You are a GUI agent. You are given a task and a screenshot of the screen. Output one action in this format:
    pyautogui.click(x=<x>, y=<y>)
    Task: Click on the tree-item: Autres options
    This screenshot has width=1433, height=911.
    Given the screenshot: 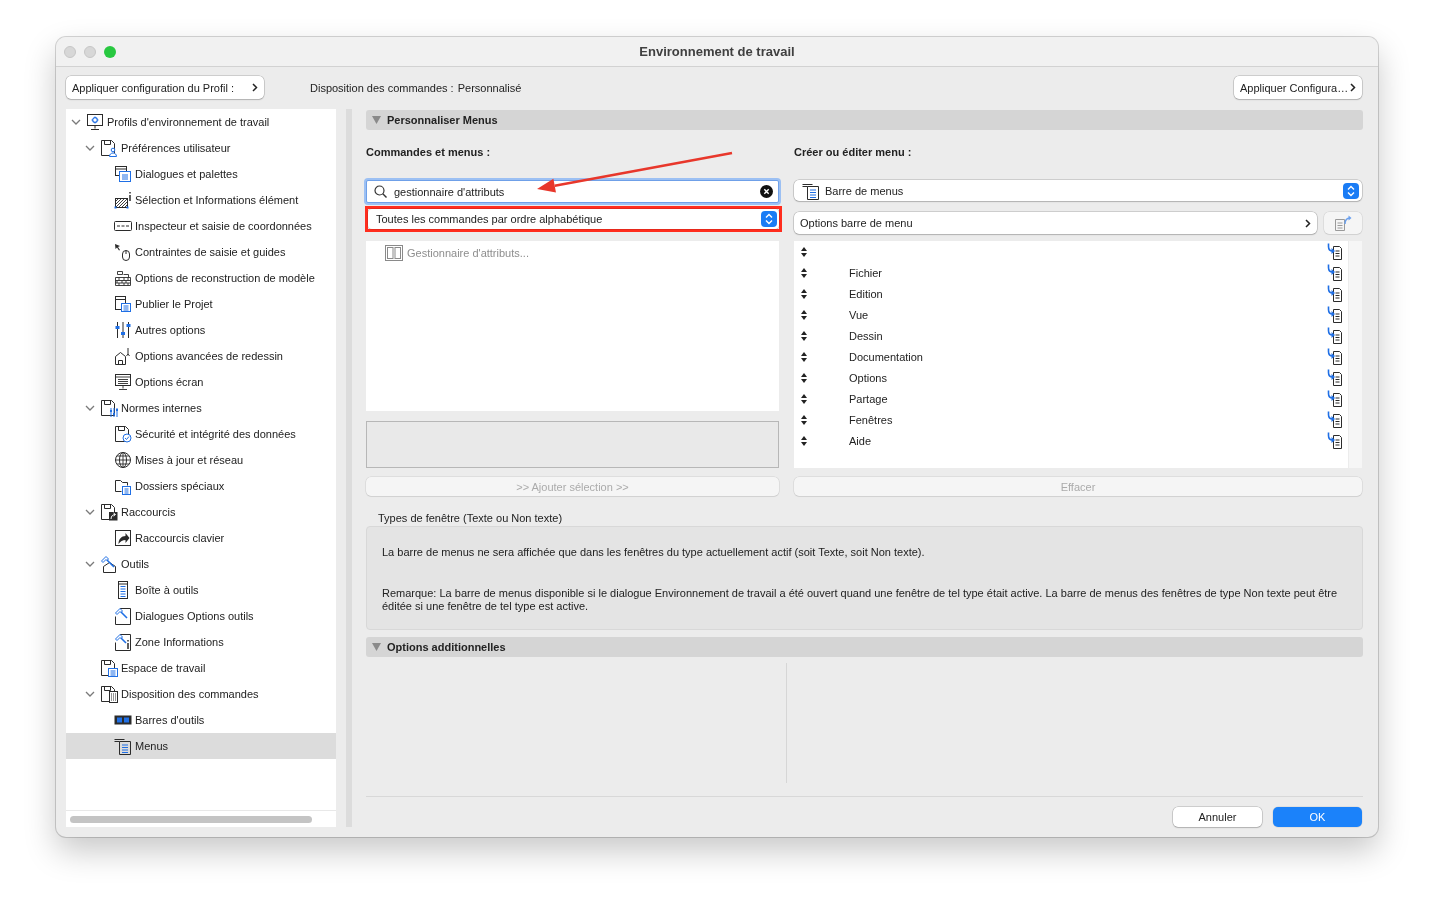 What is the action you would take?
    pyautogui.click(x=201, y=330)
    